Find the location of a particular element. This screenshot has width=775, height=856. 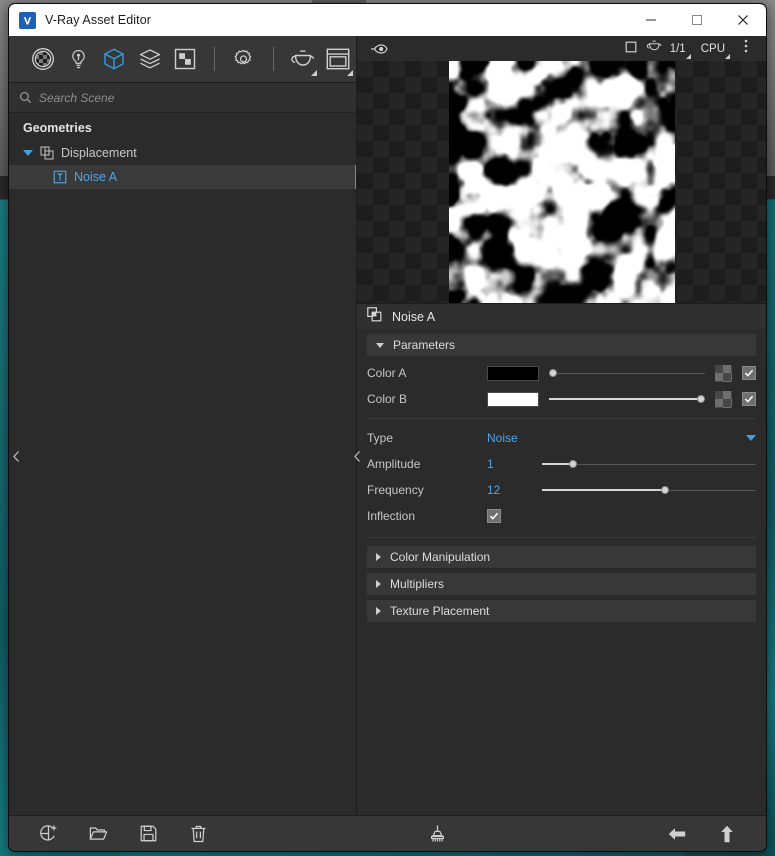

amplitude-value: 1 is located at coordinates (509, 464).